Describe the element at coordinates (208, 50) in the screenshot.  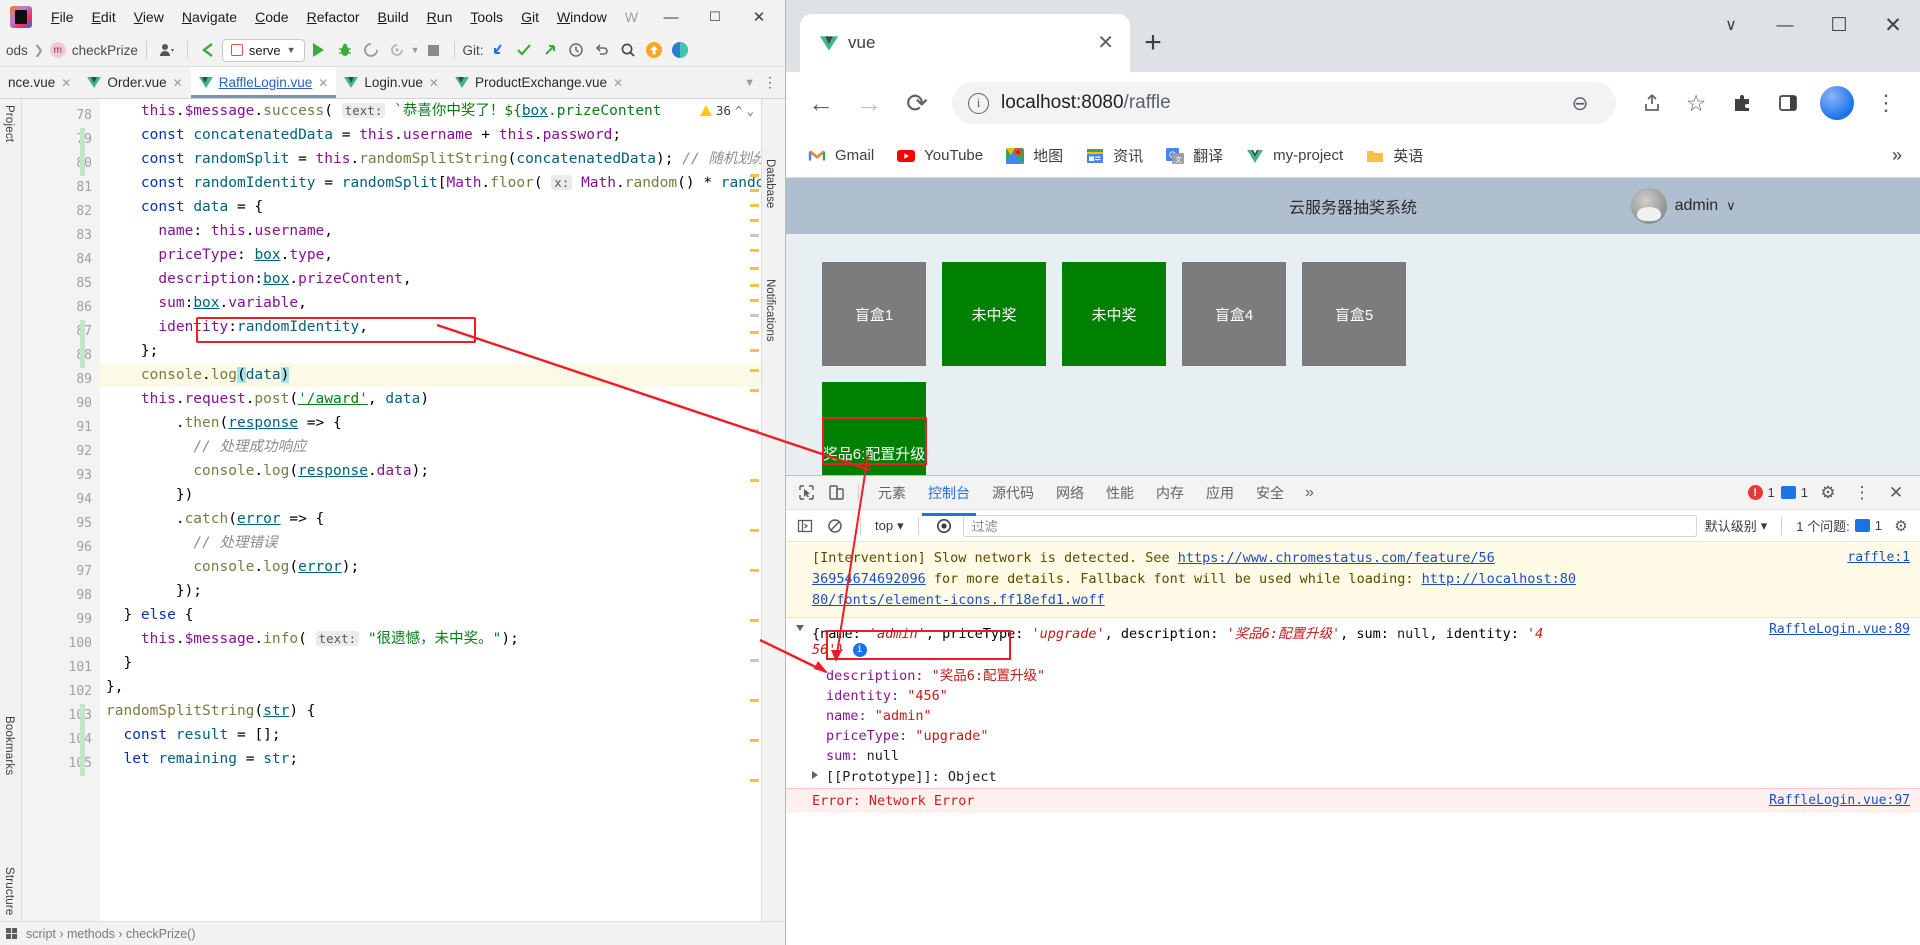
I see `vcs-update-icon` at that location.